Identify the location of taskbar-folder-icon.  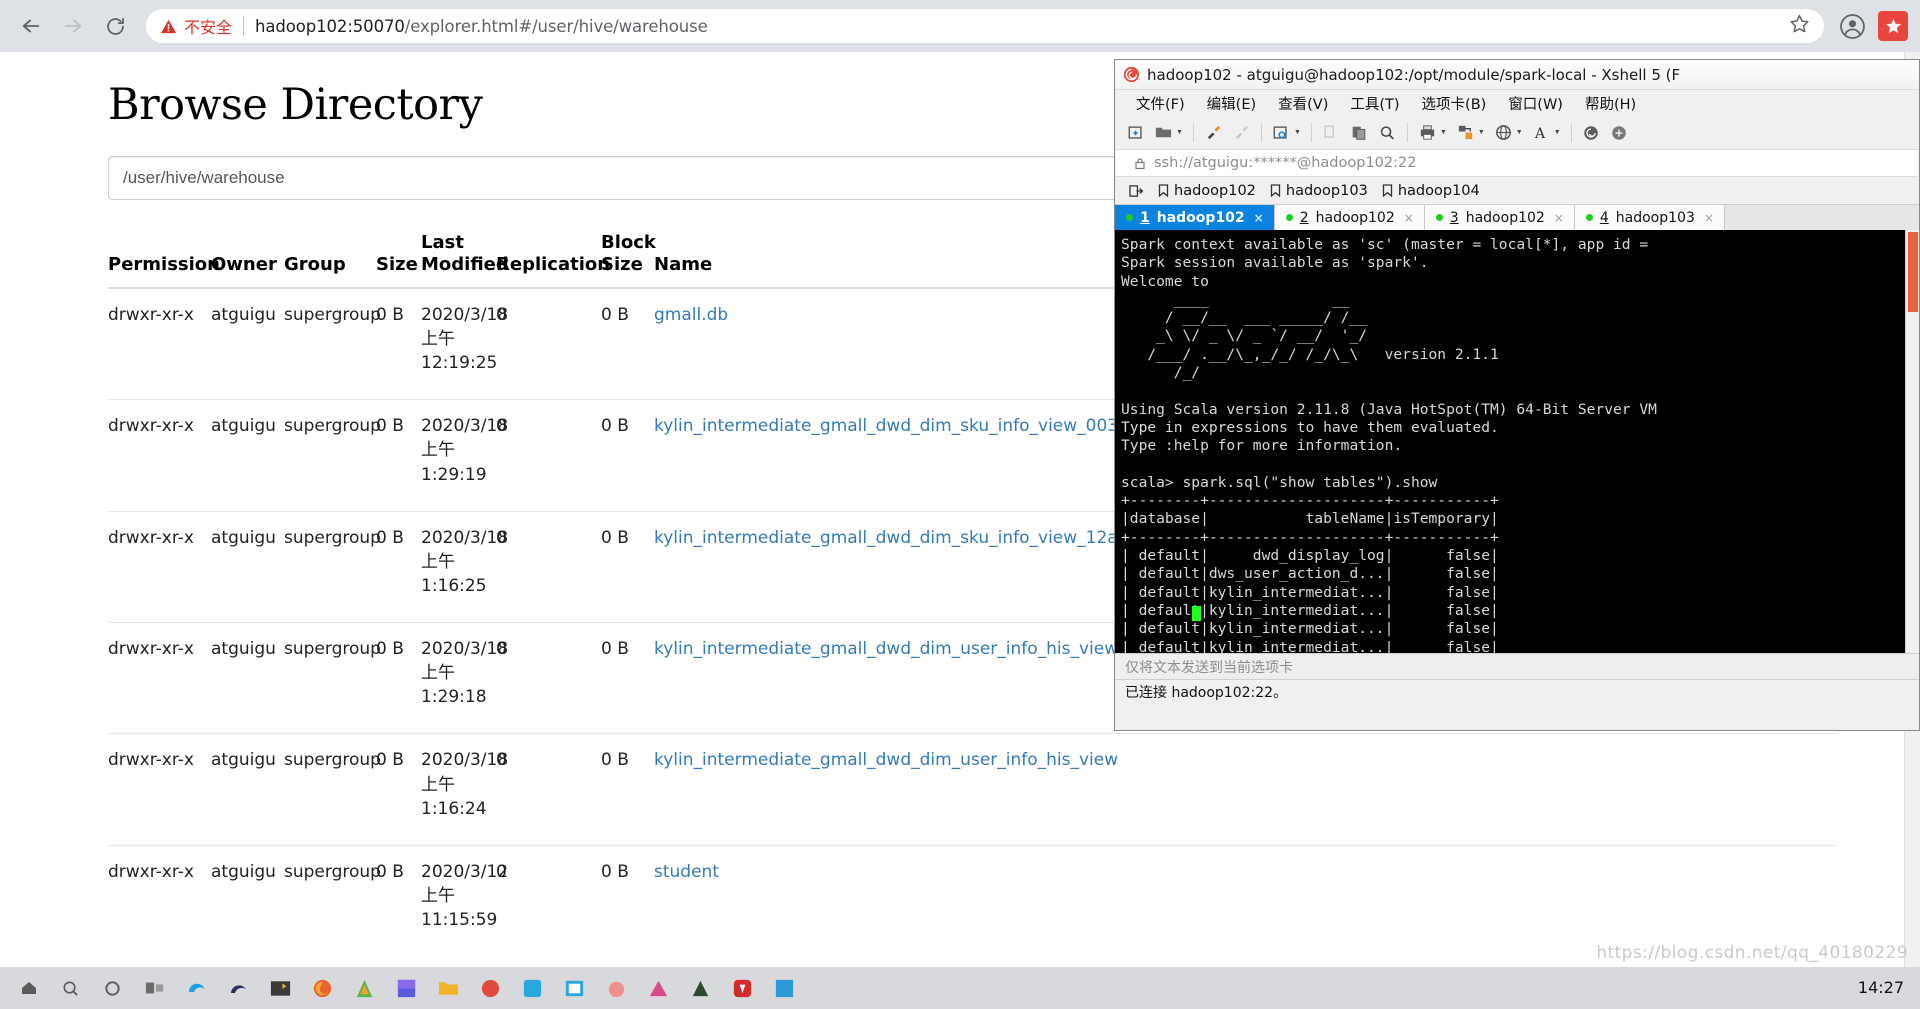
(448, 988).